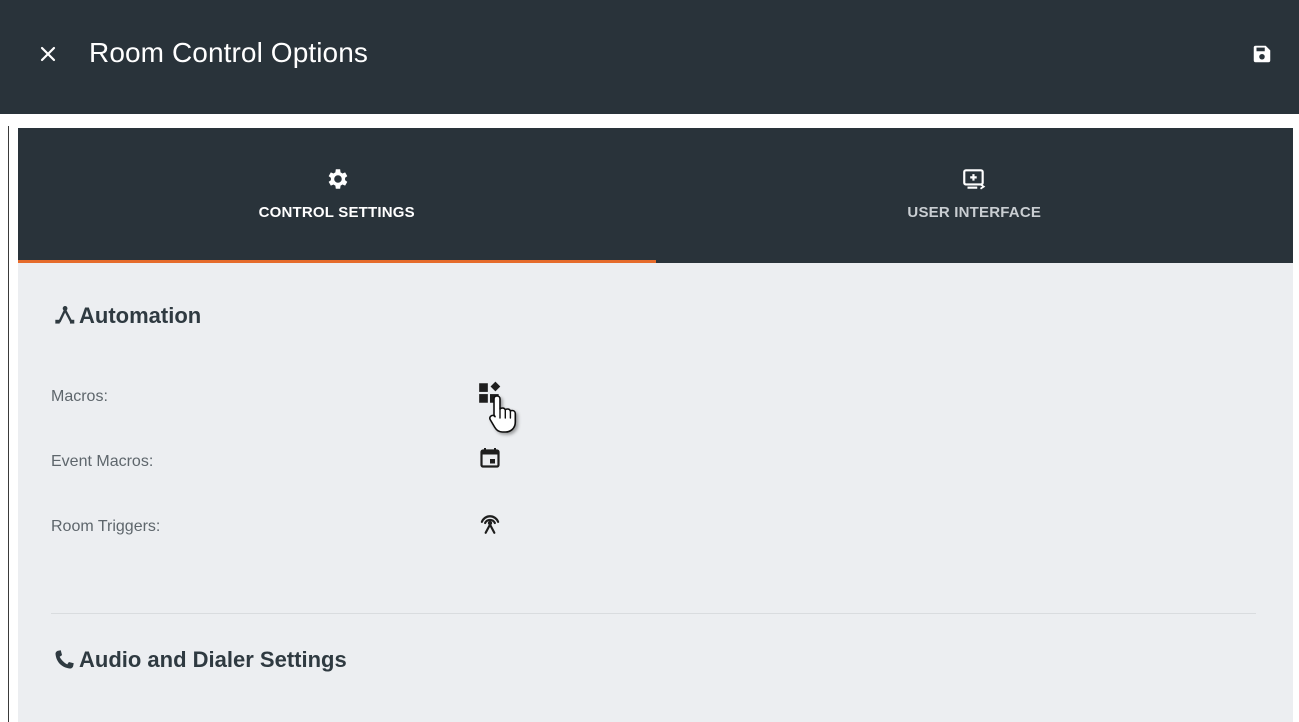 The height and width of the screenshot is (722, 1299). I want to click on automation-section-title: Automation, so click(126, 316).